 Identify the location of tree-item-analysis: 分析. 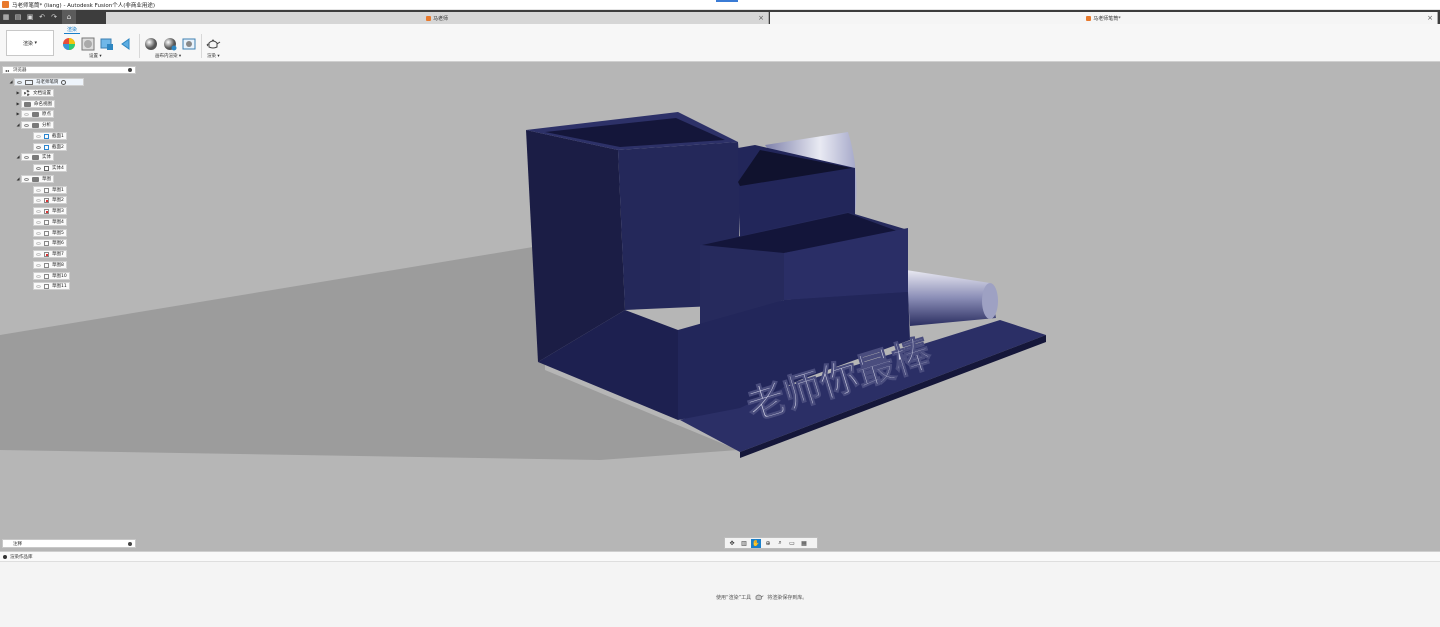
(34, 125).